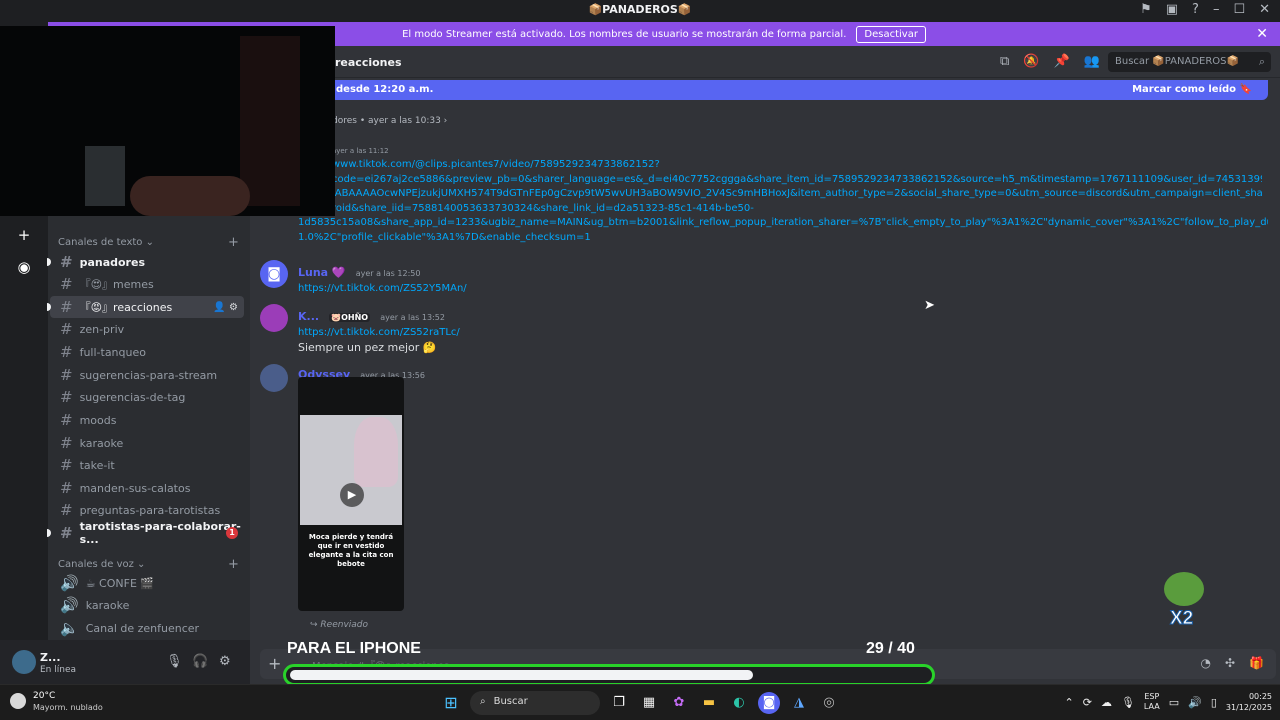 Image resolution: width=1280 pixels, height=720 pixels. I want to click on channel-tarotistas: # tarotistas-para-colaborar-s... 1, so click(145, 533).